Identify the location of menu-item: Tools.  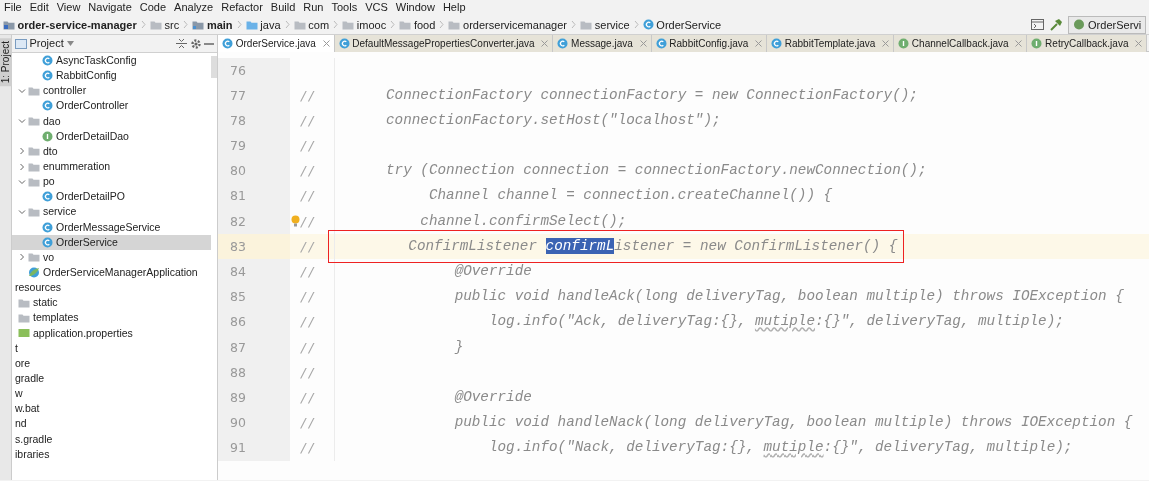
(344, 7).